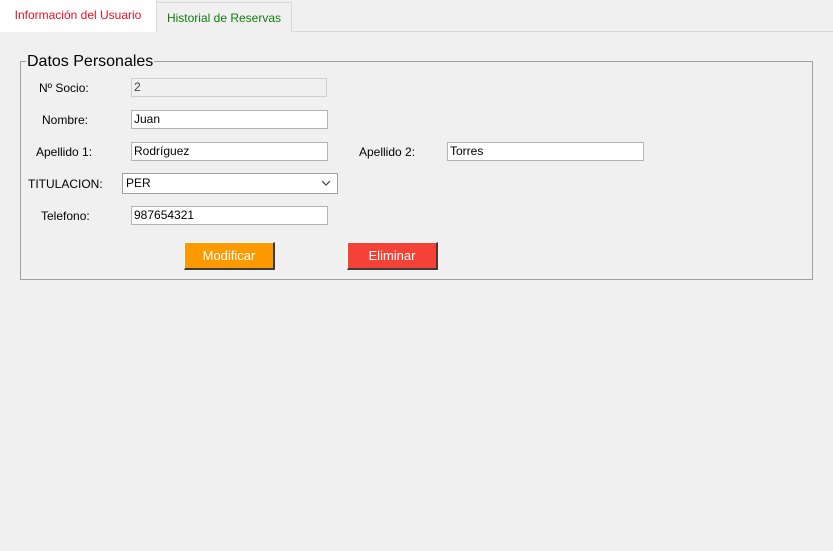 The width and height of the screenshot is (833, 551). I want to click on apellido2-label: Apellido 2:, so click(387, 152).